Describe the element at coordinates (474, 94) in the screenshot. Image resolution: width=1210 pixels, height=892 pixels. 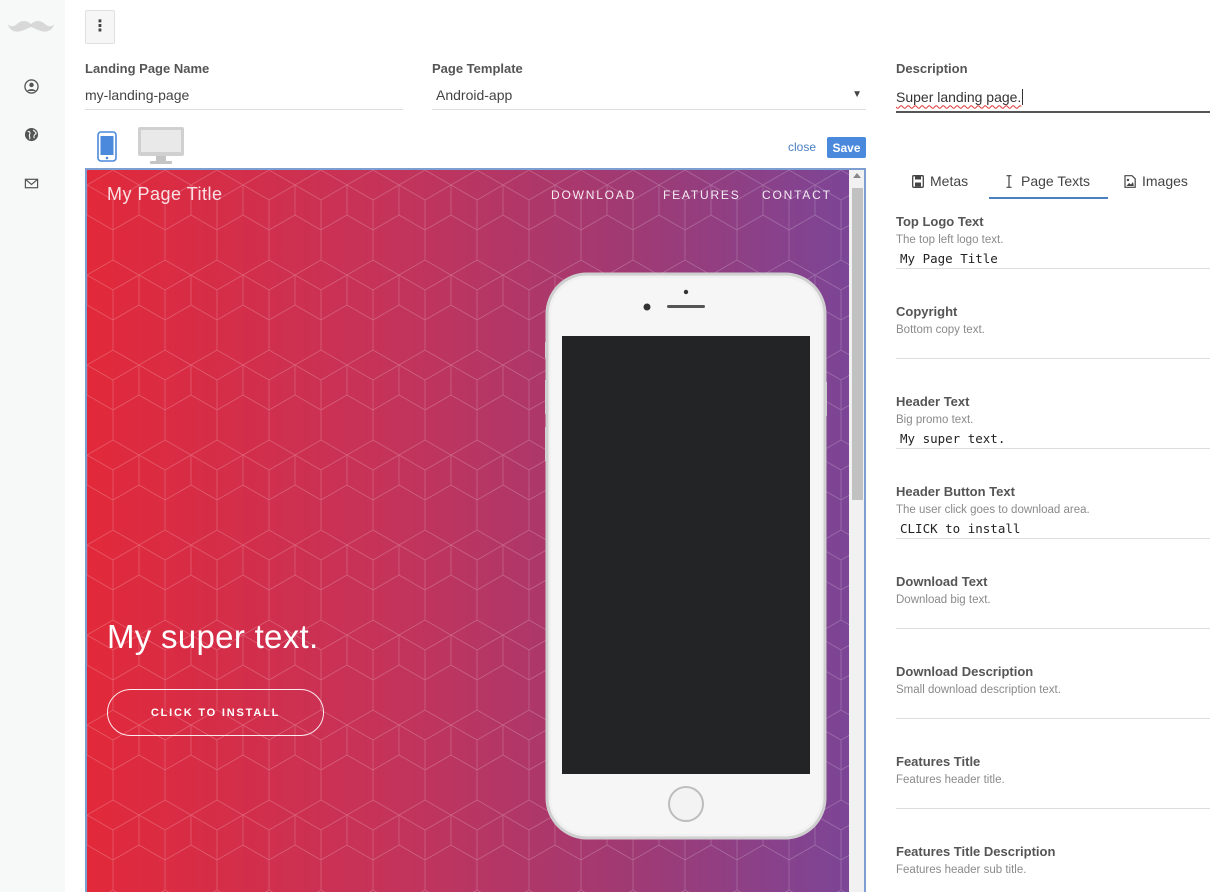
I see `page-template-value: Android-app` at that location.